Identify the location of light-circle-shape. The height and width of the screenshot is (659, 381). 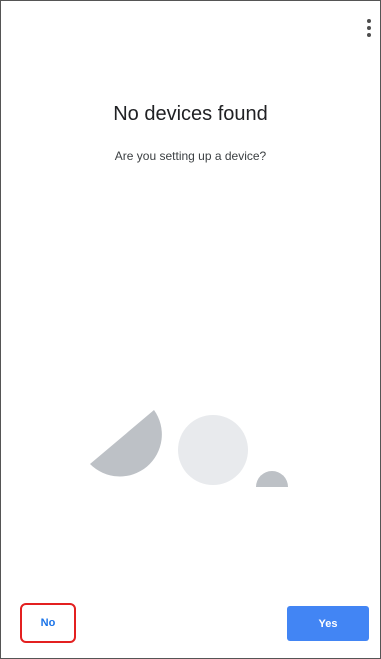
(213, 450).